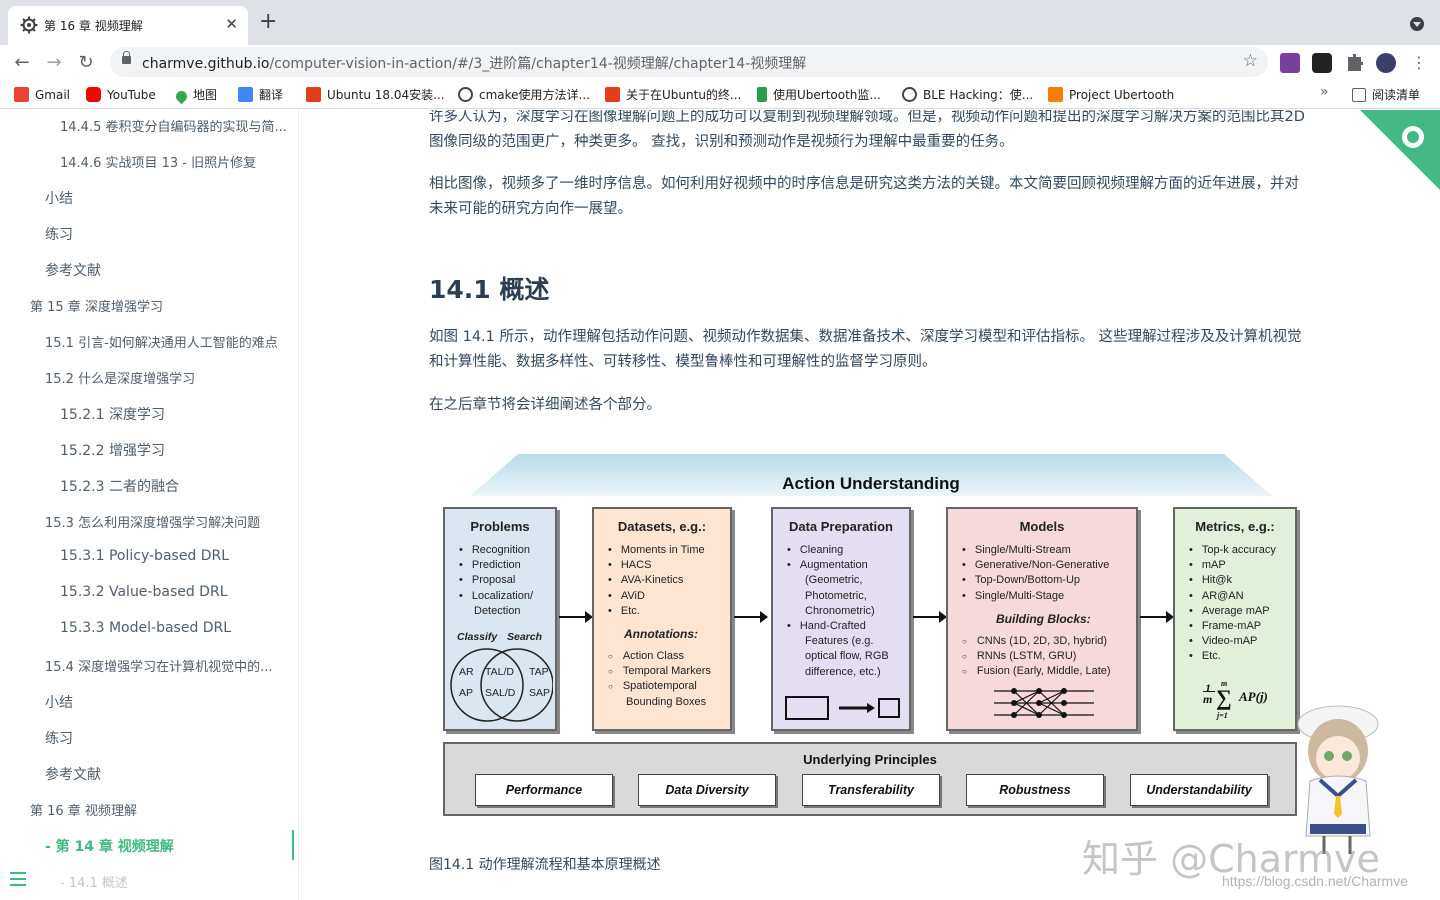  Describe the element at coordinates (29, 25) in the screenshot. I see `gear-favicon-icon` at that location.